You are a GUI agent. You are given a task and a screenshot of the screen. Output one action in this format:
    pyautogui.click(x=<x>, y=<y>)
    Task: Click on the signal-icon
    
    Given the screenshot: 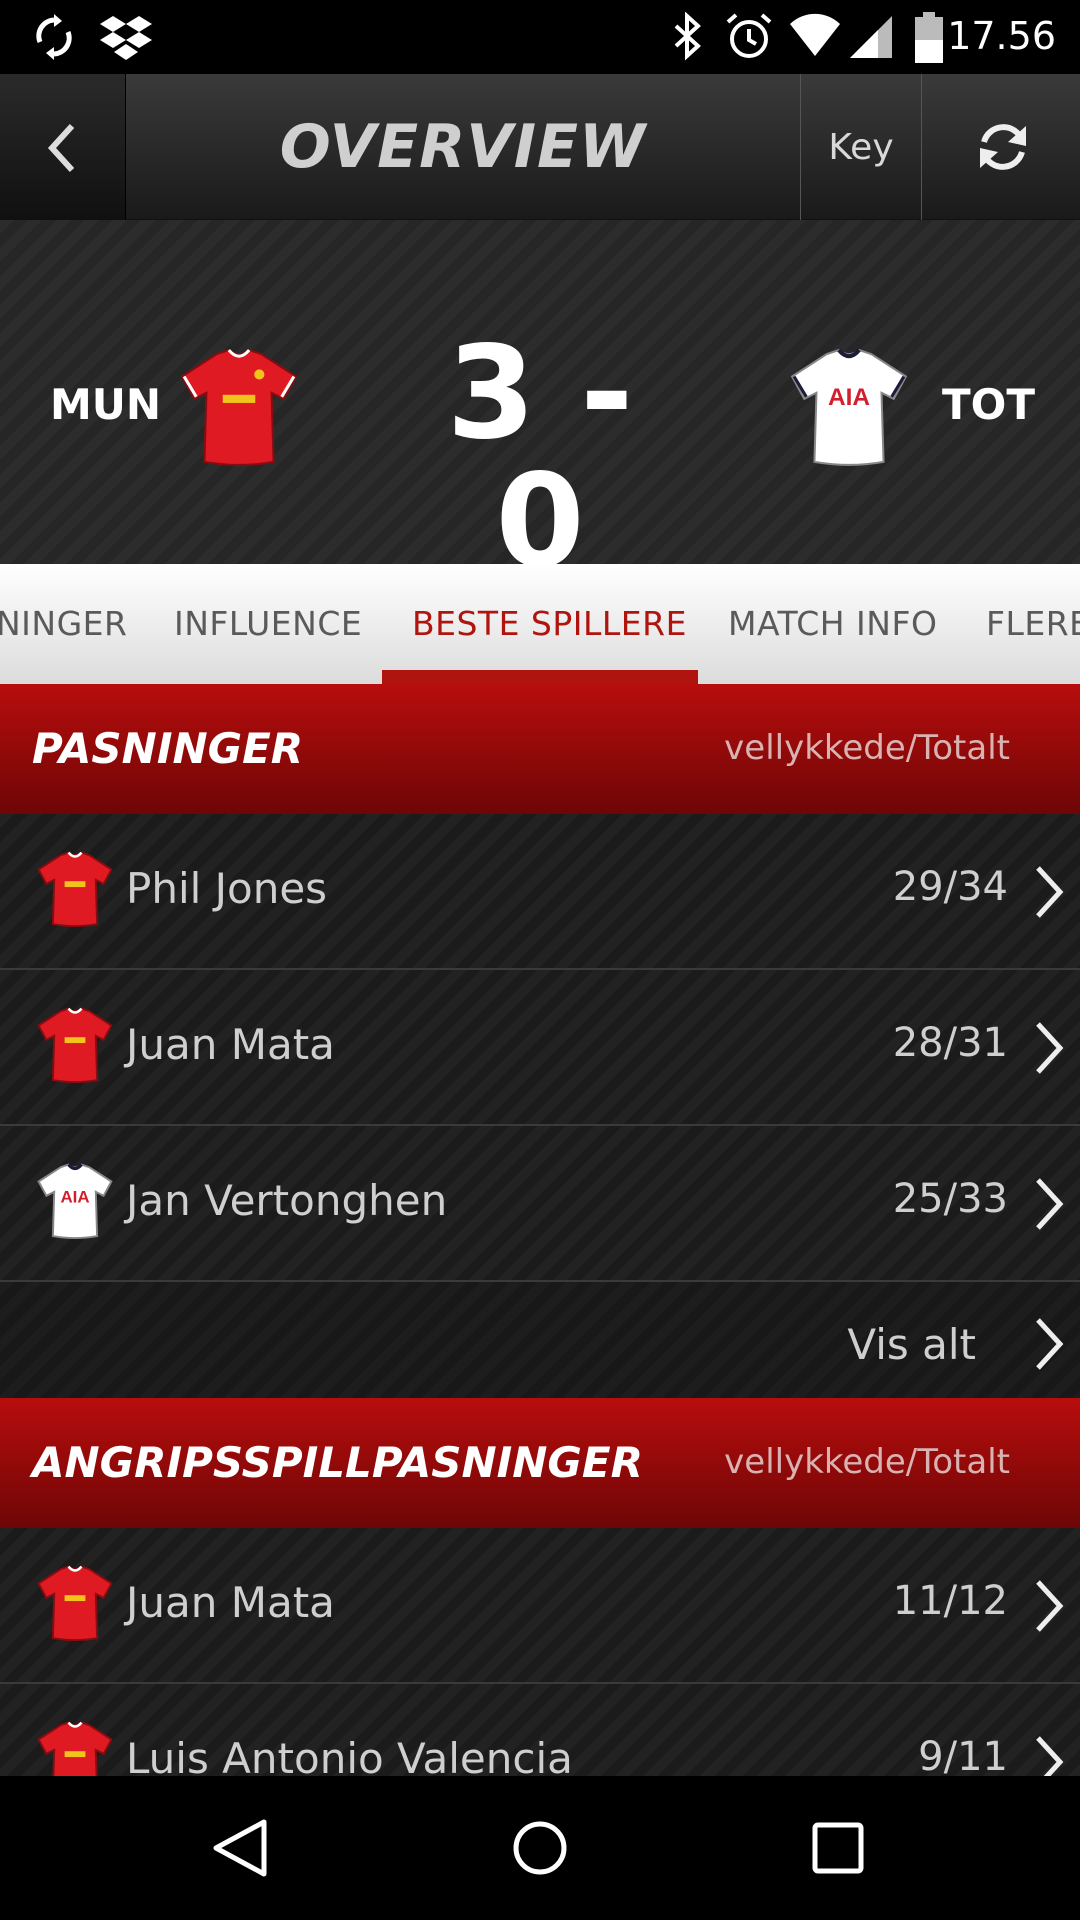 What is the action you would take?
    pyautogui.click(x=871, y=37)
    